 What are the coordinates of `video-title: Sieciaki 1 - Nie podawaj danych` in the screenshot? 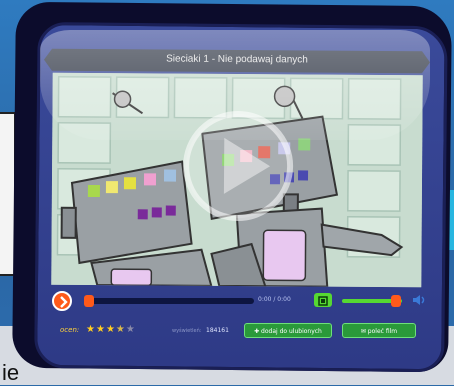 It's located at (237, 59).